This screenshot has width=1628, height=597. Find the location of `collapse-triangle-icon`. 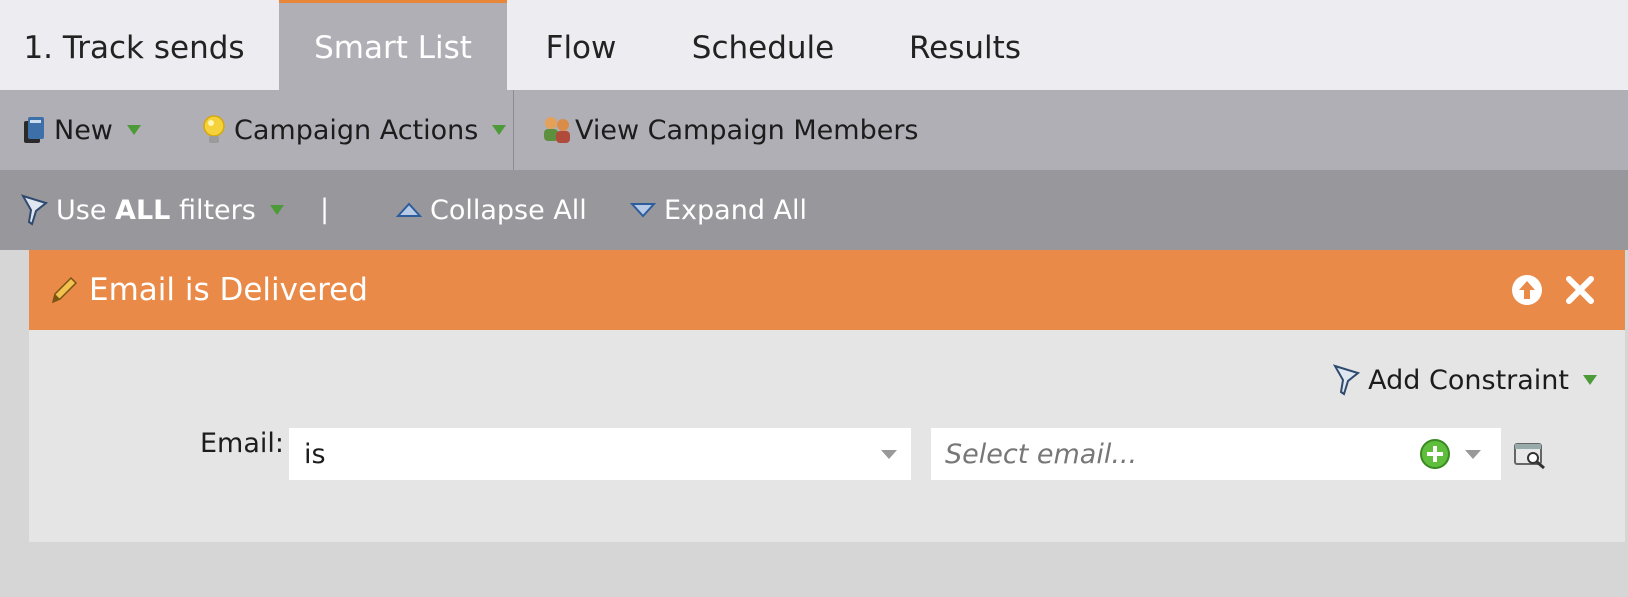

collapse-triangle-icon is located at coordinates (409, 209).